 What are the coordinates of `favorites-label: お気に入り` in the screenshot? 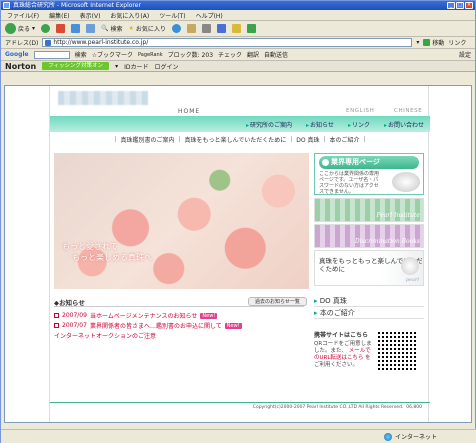 It's located at (150, 29).